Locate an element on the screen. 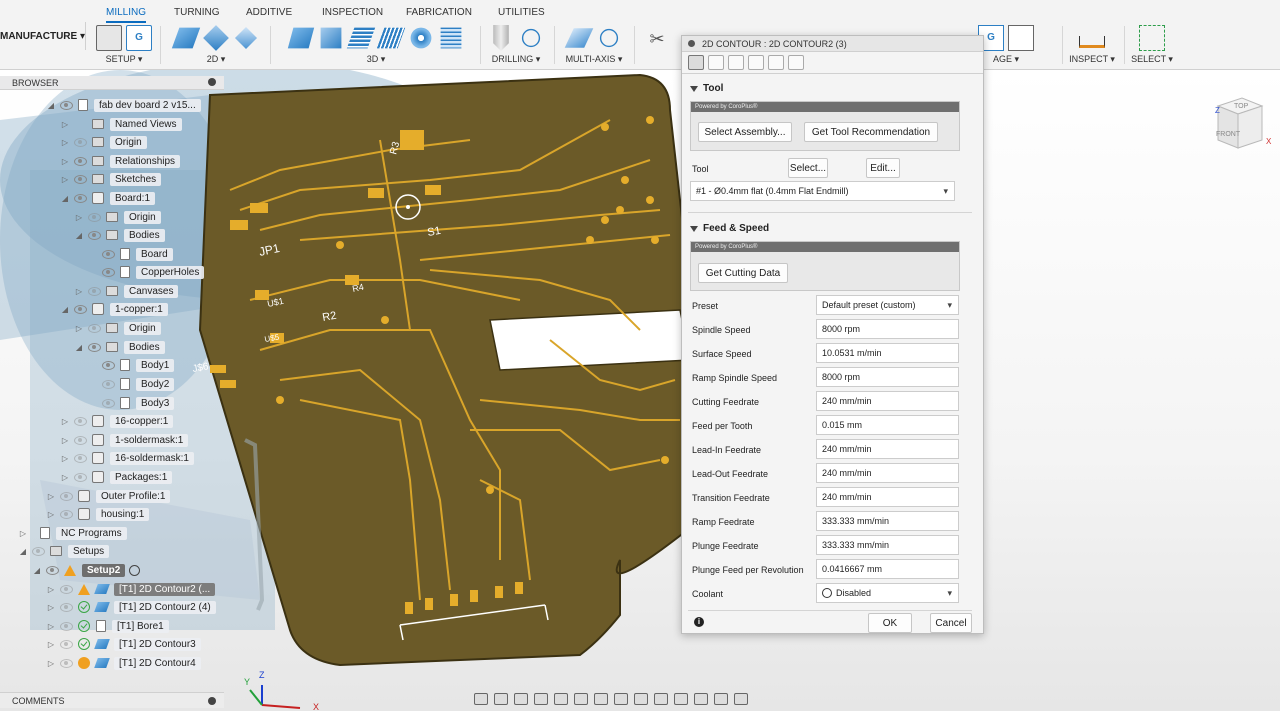 The image size is (1280, 711). face-icon is located at coordinates (246, 38).